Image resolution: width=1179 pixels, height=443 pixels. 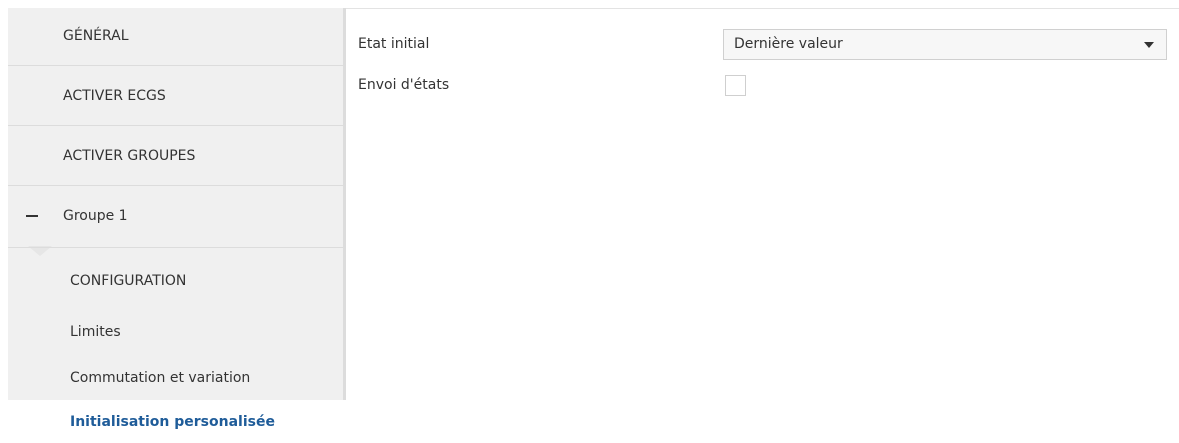 I want to click on sidebar-item-activer-groupes: ACTIVER GROUPES, so click(x=175, y=157).